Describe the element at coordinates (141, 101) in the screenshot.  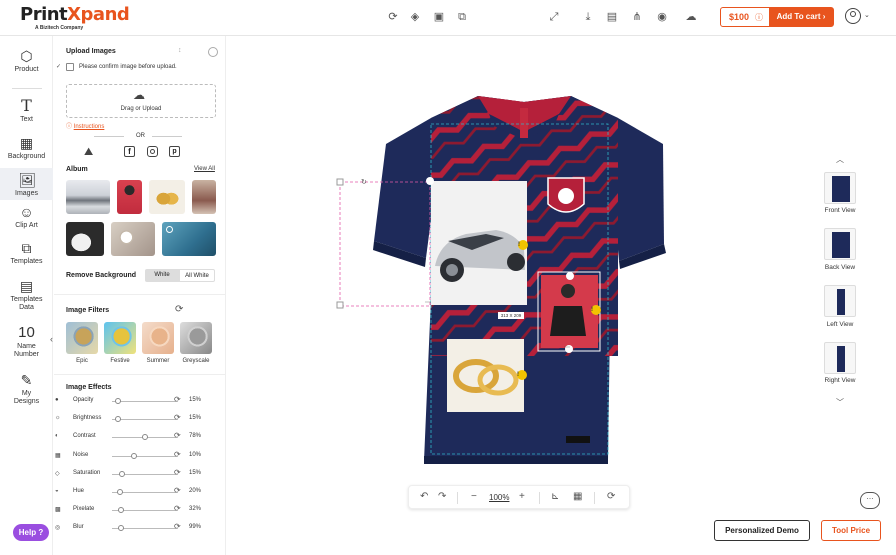
I see `drag-upload-area: ☁ Drag or Upload` at that location.